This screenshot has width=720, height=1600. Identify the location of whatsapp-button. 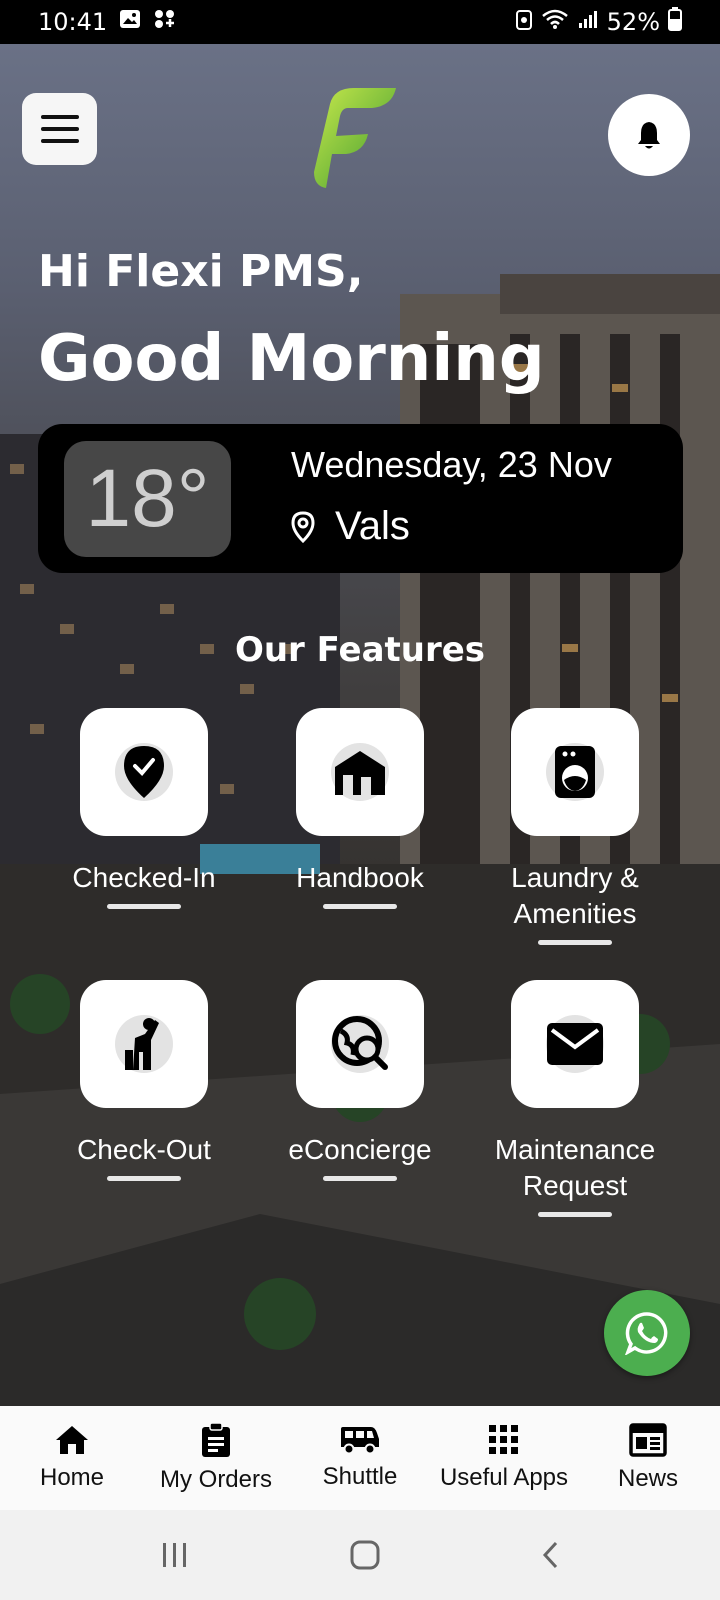
(647, 1333).